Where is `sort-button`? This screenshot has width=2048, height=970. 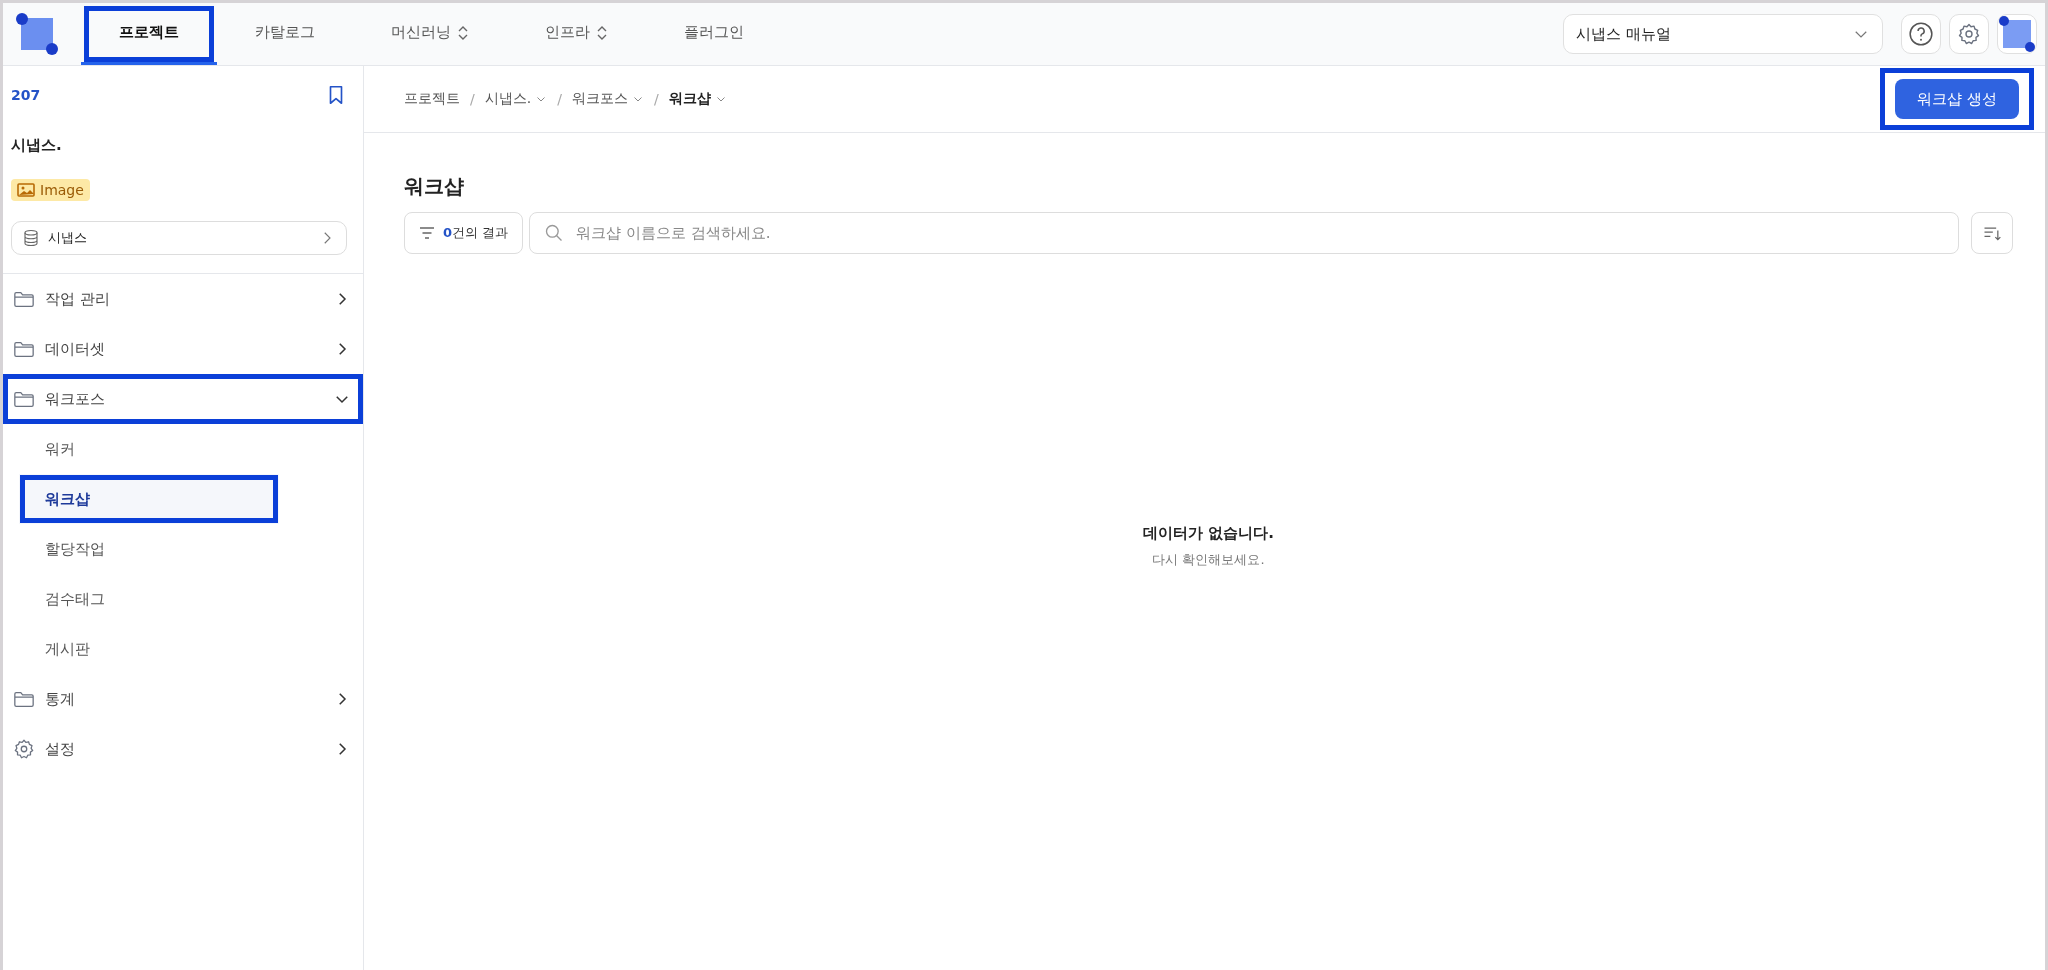 sort-button is located at coordinates (1992, 233).